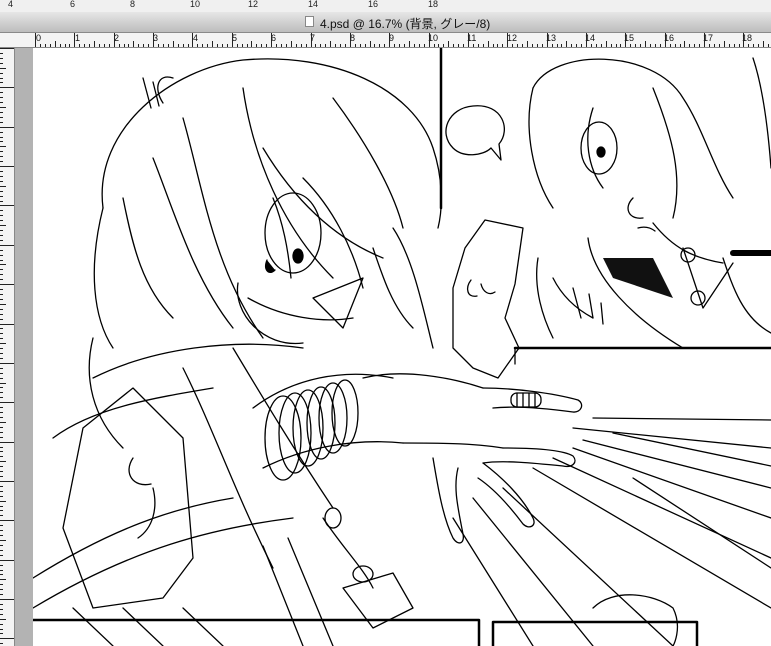  Describe the element at coordinates (7, 347) in the screenshot. I see `vertical-ruler` at that location.